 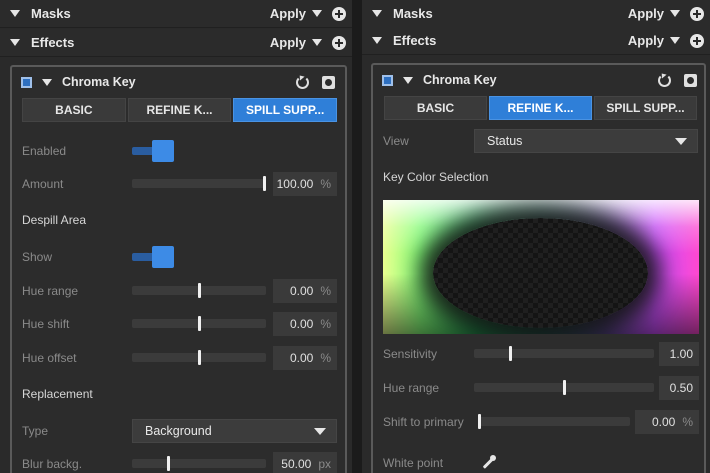 What do you see at coordinates (554, 421) in the screenshot?
I see `shift-to-primary-slider` at bounding box center [554, 421].